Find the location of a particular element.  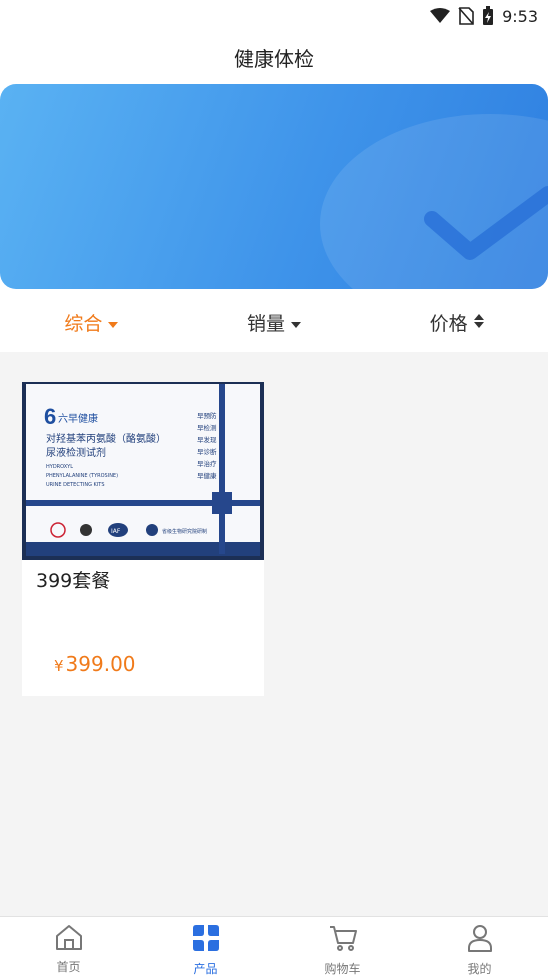

filter-label: 价格 is located at coordinates (448, 323).